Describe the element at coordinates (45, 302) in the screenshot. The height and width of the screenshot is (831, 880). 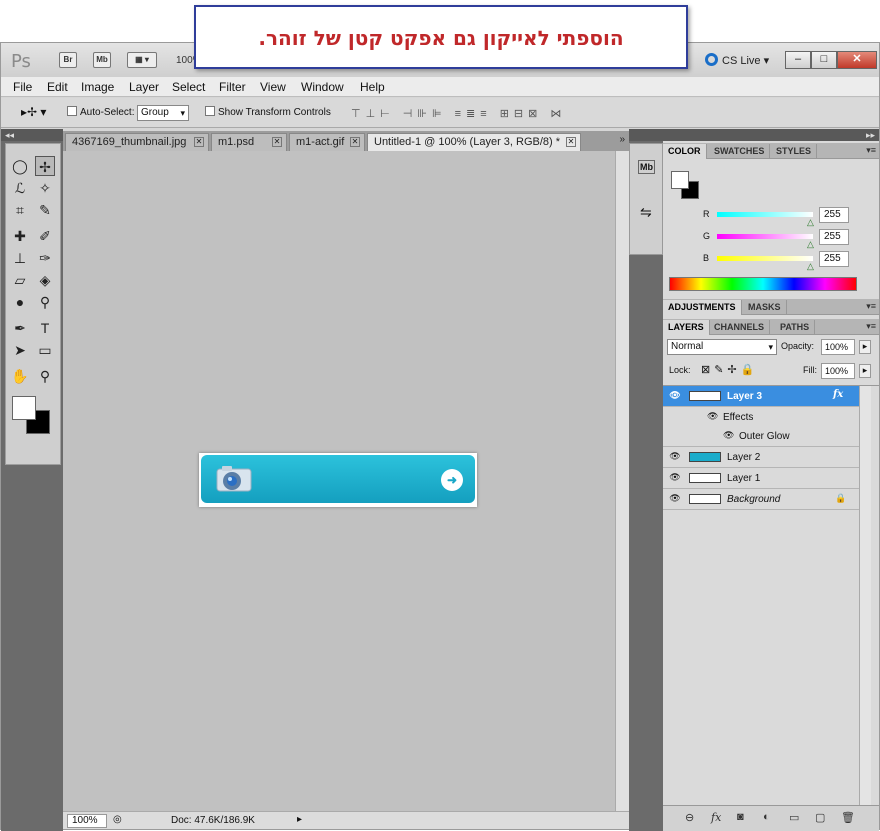
I see `dodge-tool-icon: ⚲` at that location.